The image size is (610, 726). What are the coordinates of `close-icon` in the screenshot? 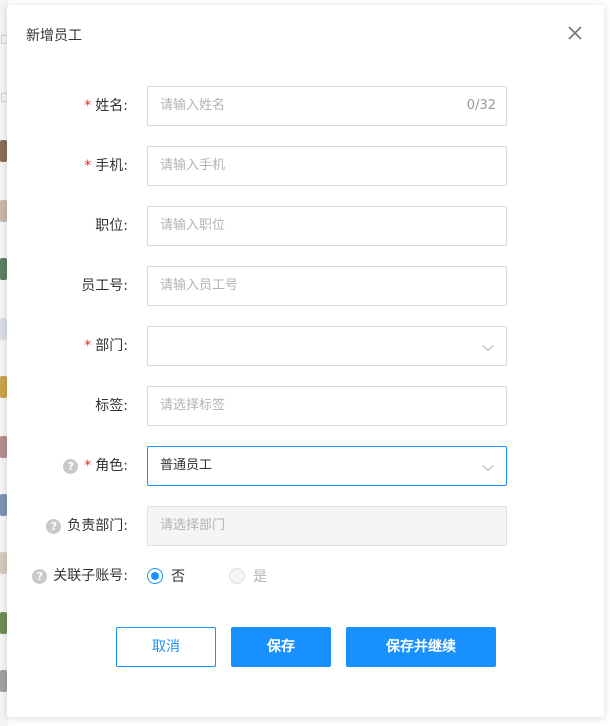 It's located at (575, 33).